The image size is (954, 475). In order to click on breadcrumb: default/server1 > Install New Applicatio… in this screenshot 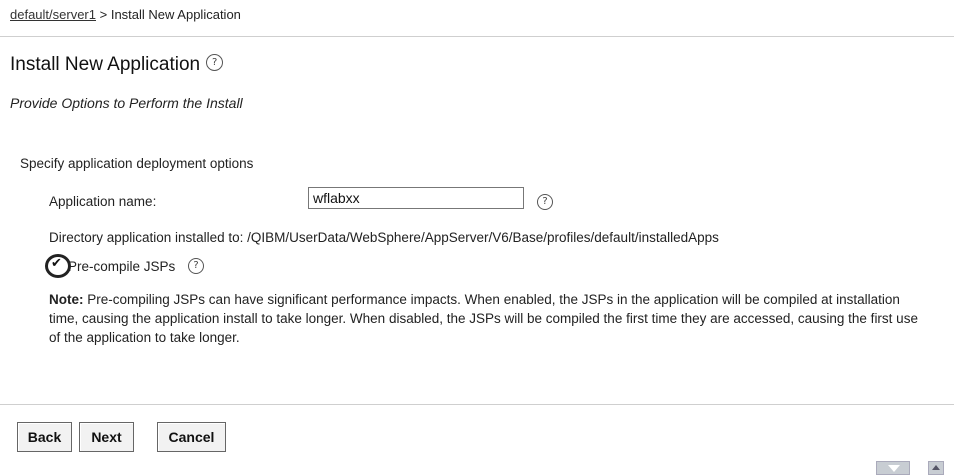, I will do `click(125, 14)`.